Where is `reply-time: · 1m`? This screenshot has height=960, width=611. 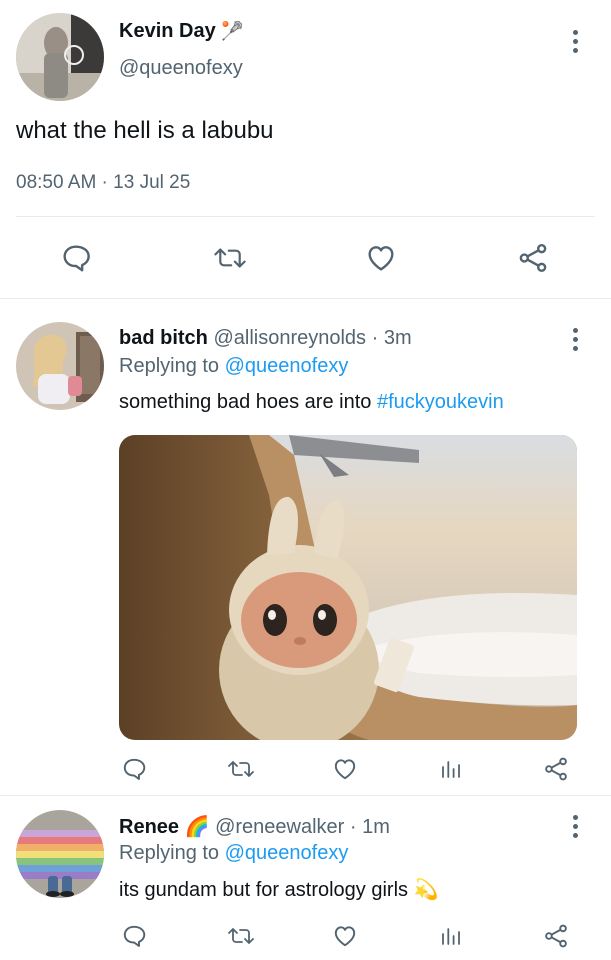 reply-time: · 1m is located at coordinates (370, 827).